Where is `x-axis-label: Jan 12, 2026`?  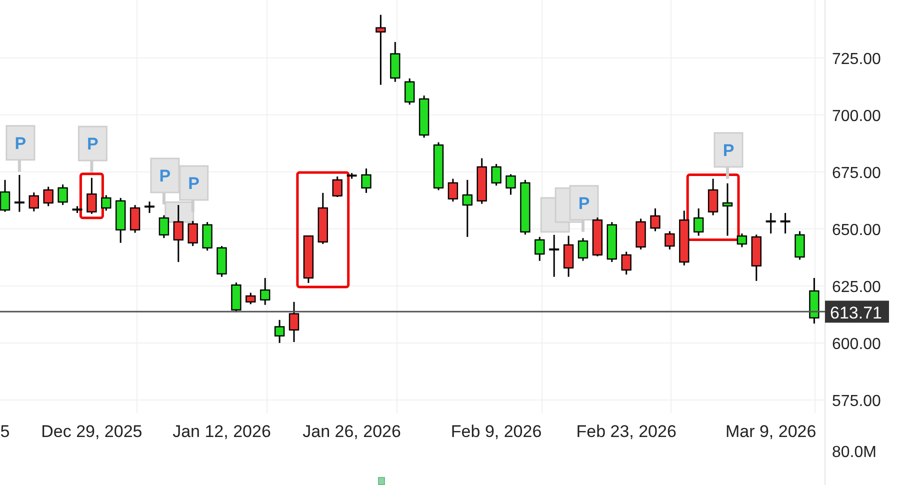 x-axis-label: Jan 12, 2026 is located at coordinates (221, 431).